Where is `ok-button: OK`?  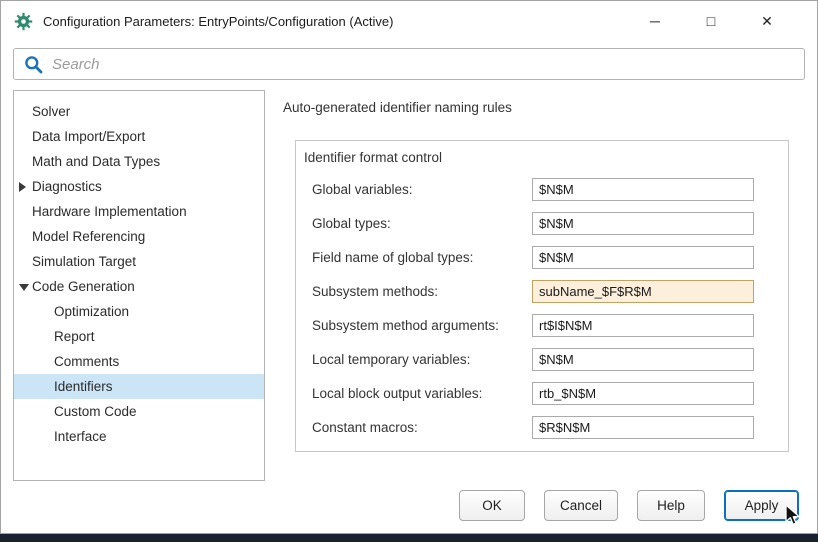
ok-button: OK is located at coordinates (492, 505).